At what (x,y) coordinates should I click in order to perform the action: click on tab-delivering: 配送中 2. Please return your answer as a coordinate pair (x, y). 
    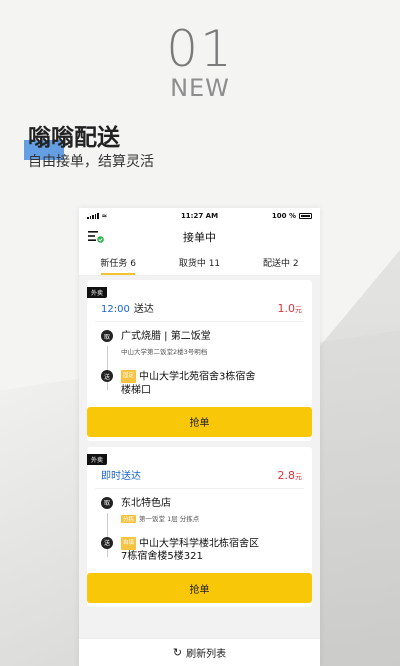
    Looking at the image, I should click on (281, 262).